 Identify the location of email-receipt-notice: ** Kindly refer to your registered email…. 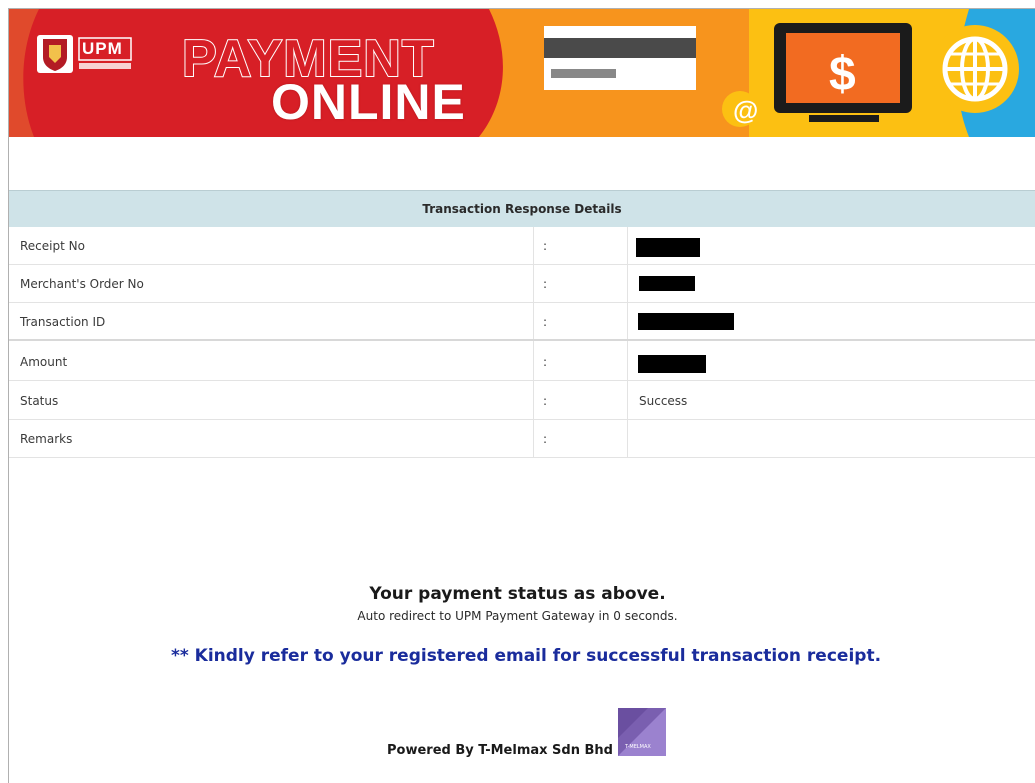
(526, 656).